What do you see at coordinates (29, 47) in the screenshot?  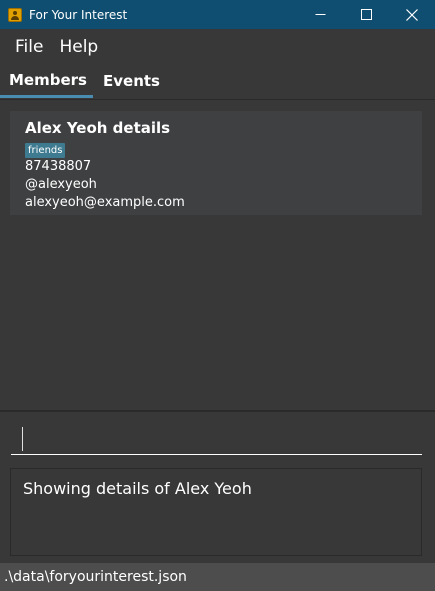 I see `menu-file: File` at bounding box center [29, 47].